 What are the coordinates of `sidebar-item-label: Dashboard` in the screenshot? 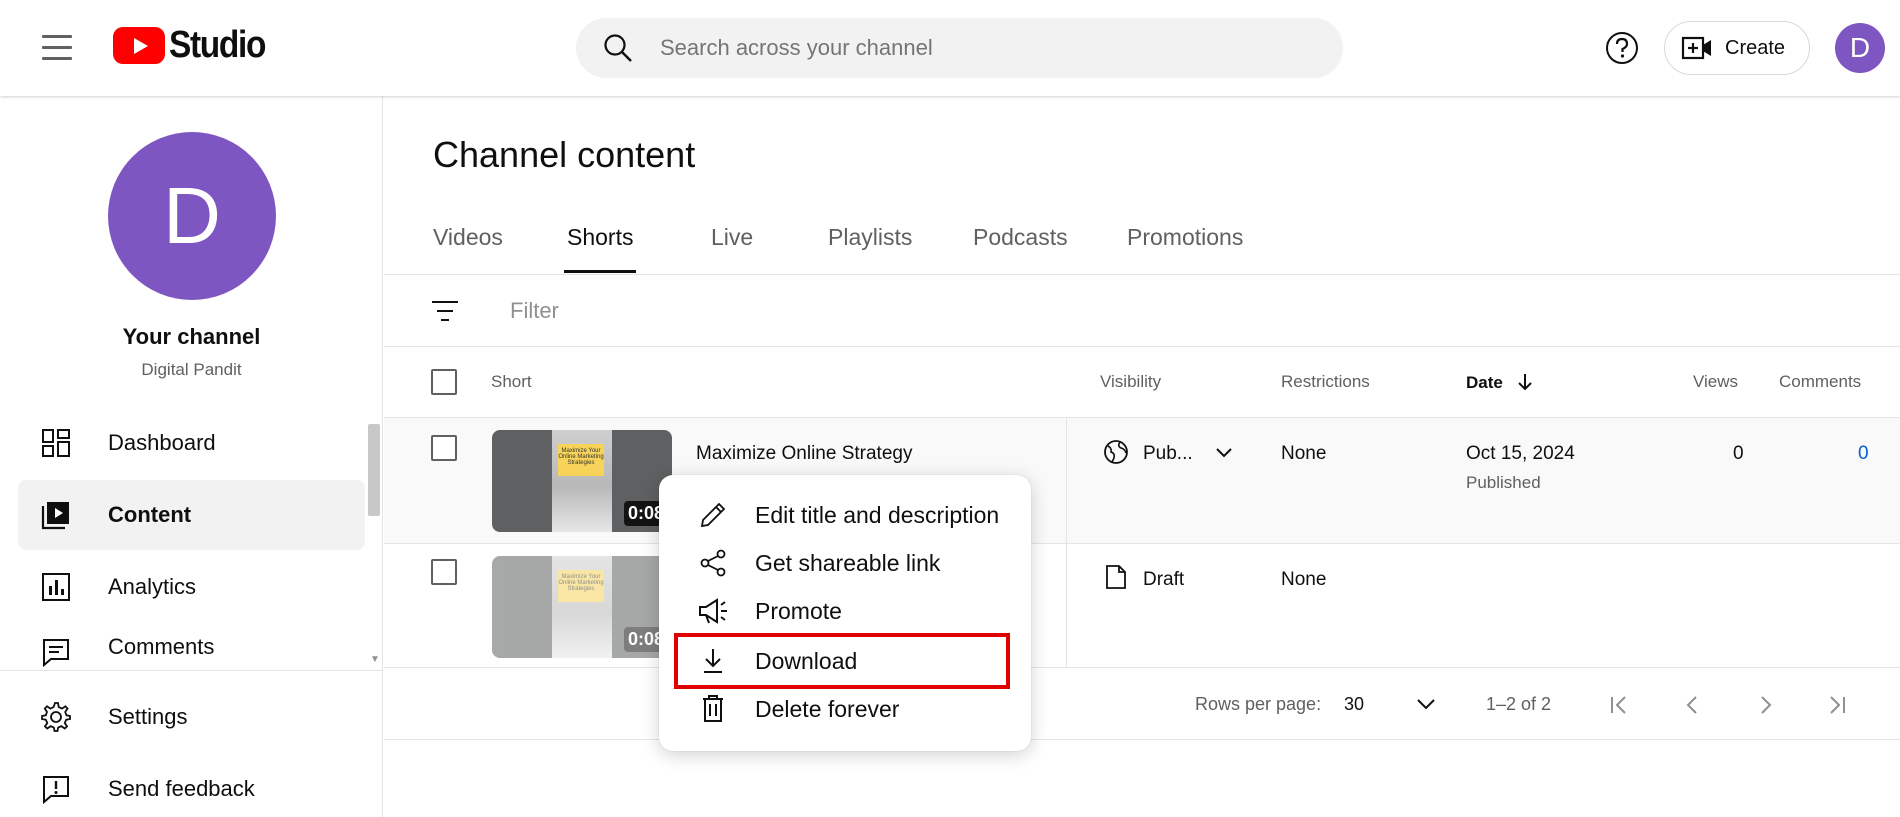 It's located at (162, 442).